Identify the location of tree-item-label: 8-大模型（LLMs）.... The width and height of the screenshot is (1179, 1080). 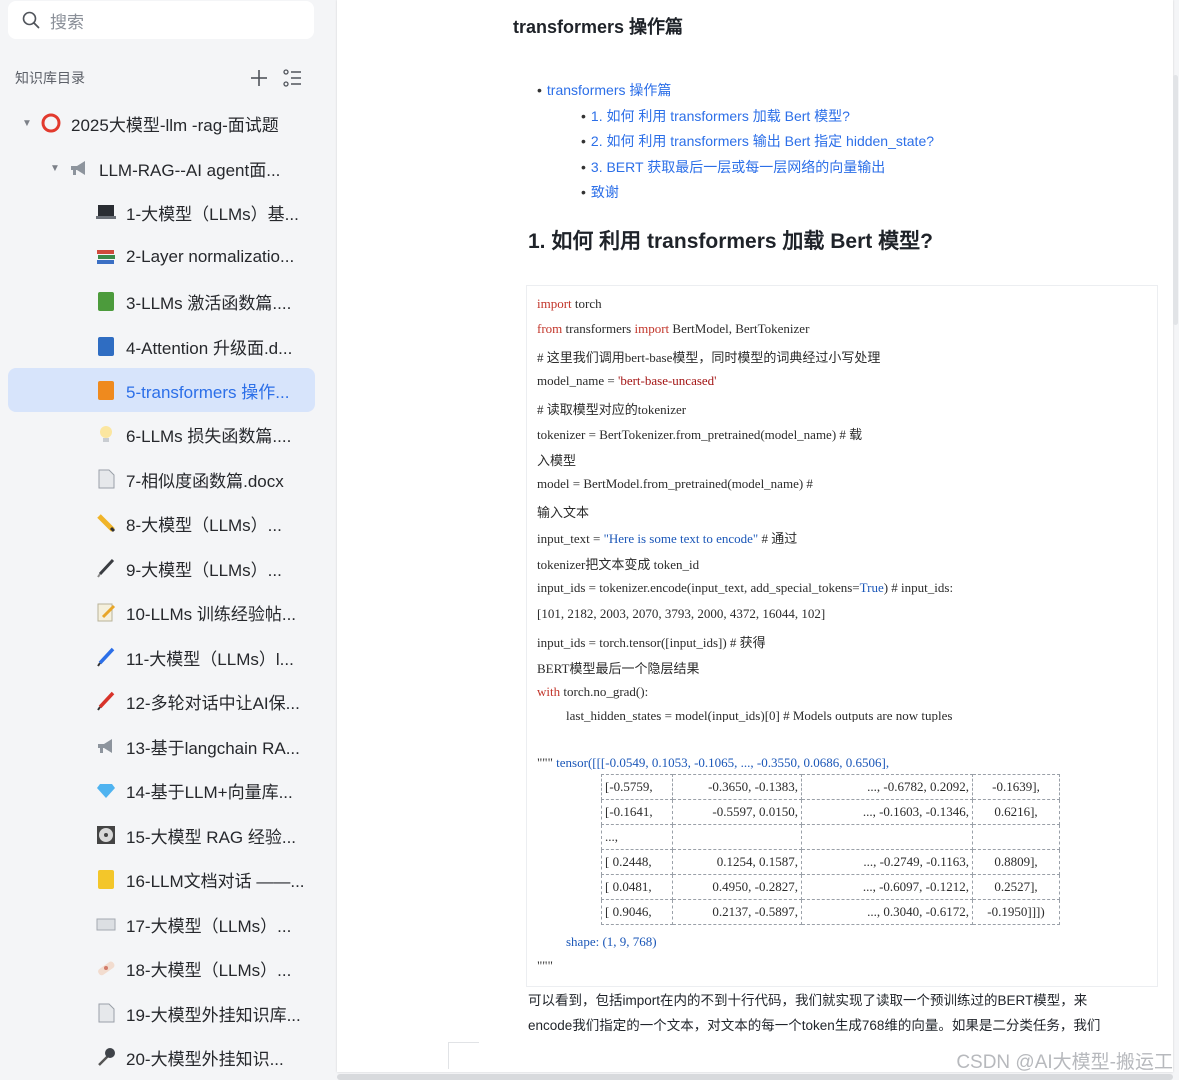
(204, 525).